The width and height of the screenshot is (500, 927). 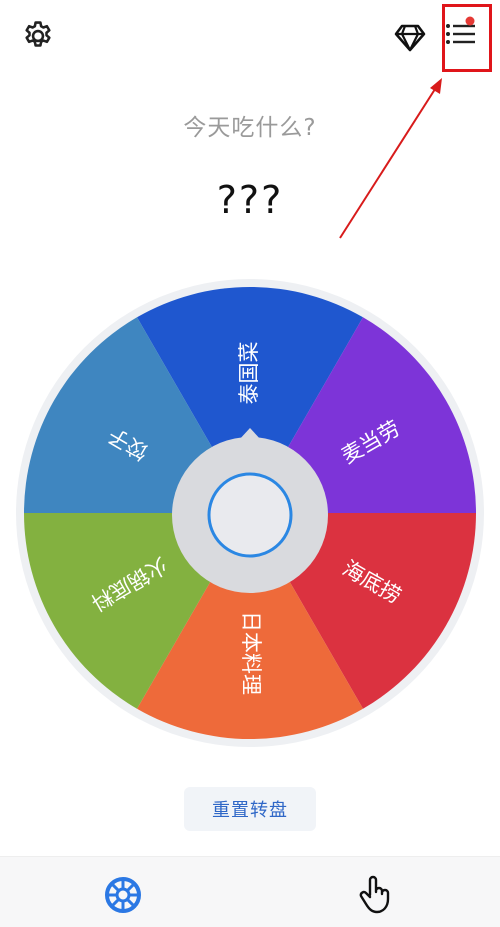 What do you see at coordinates (250, 128) in the screenshot?
I see `question-title: 今天吃什么?` at bounding box center [250, 128].